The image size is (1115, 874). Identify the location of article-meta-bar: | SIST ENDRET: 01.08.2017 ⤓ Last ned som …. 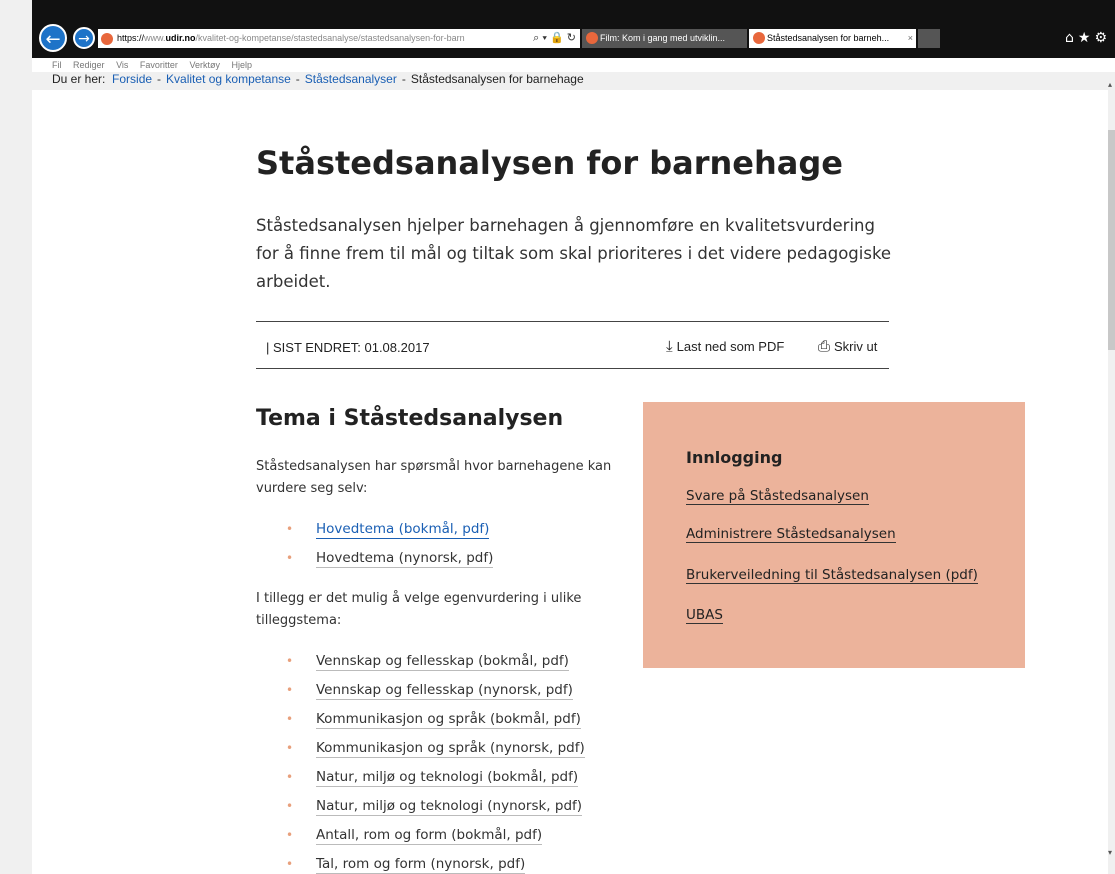
(572, 345).